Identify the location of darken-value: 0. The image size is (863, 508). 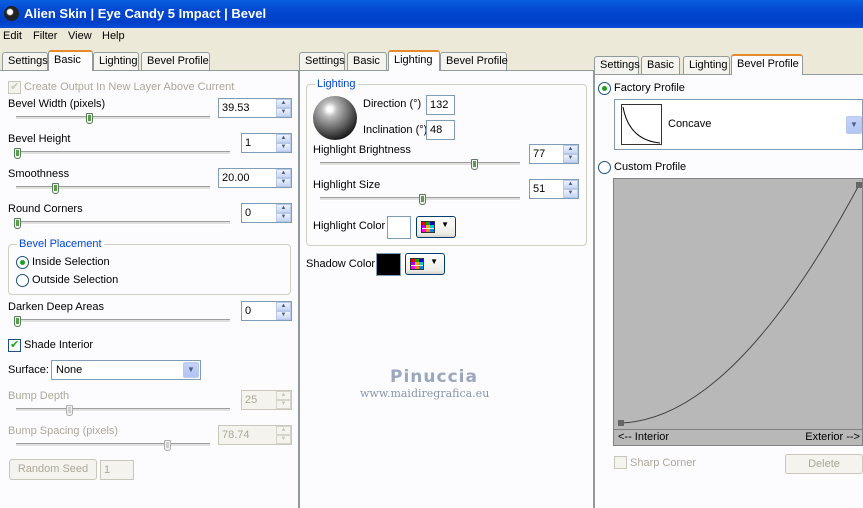
(248, 311).